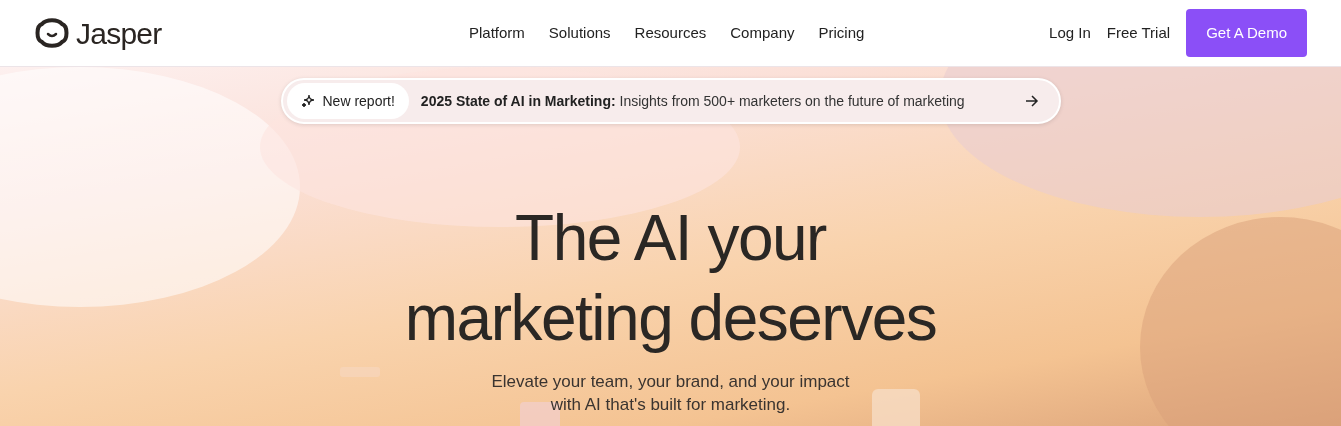 The width and height of the screenshot is (1341, 426). I want to click on announcement-banner: New report! 2025 State of AI in Marketing: Insights from 500+ marketers on the future of marketing, so click(670, 101).